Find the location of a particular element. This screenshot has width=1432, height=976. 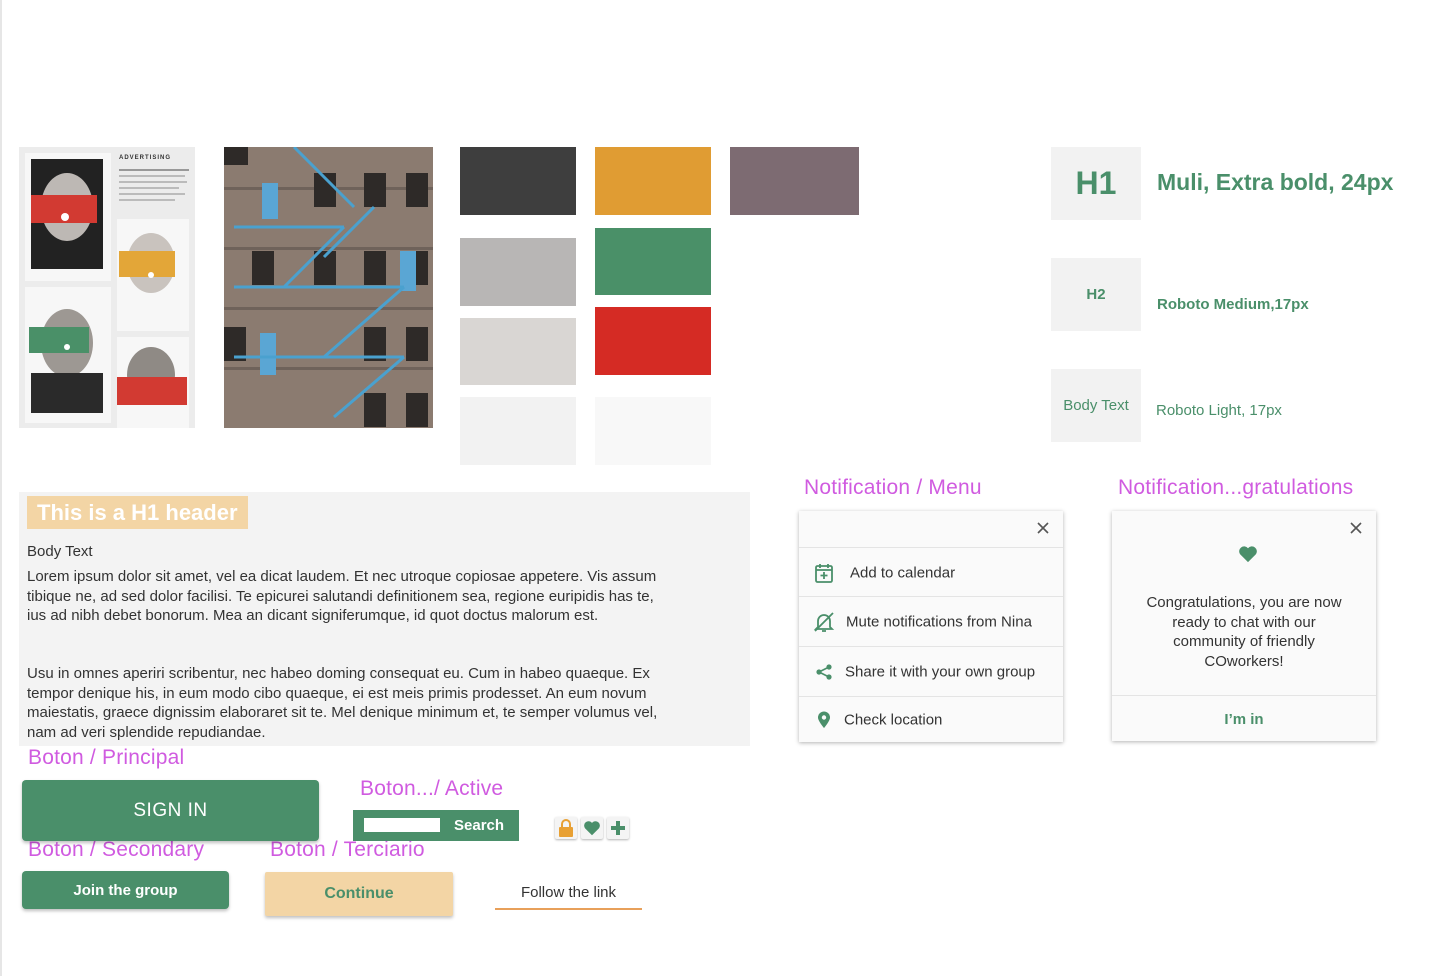

menu-item-label: Mute notifications from Nina is located at coordinates (939, 622).